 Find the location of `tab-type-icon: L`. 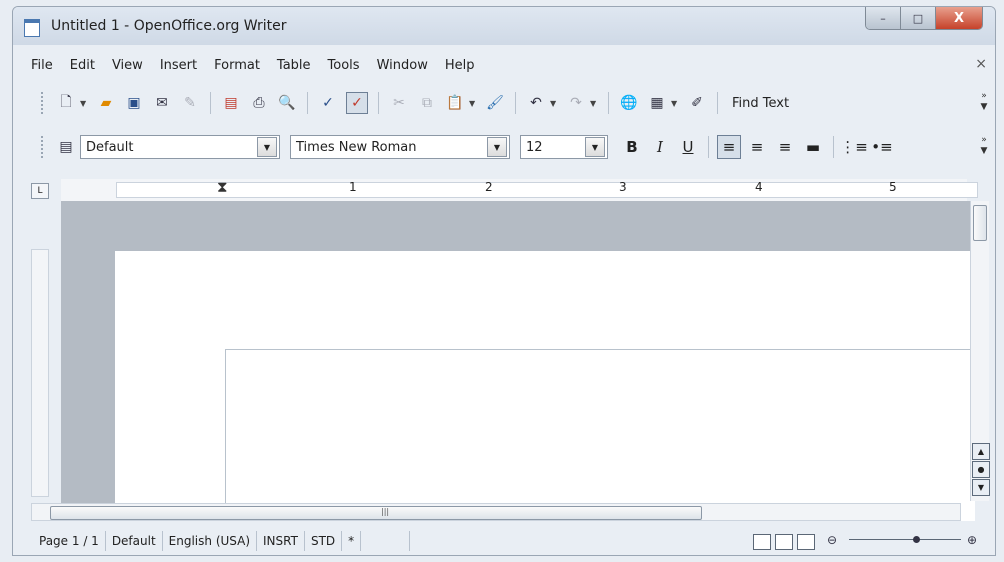

tab-type-icon: L is located at coordinates (40, 191).